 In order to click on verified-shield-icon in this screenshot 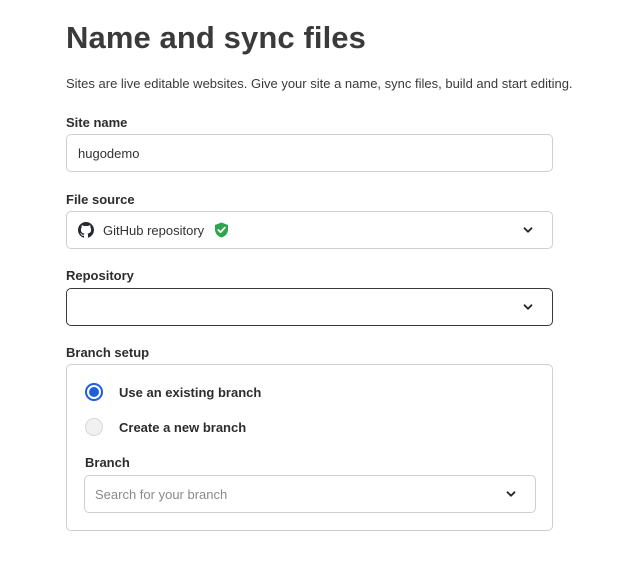, I will do `click(222, 230)`.